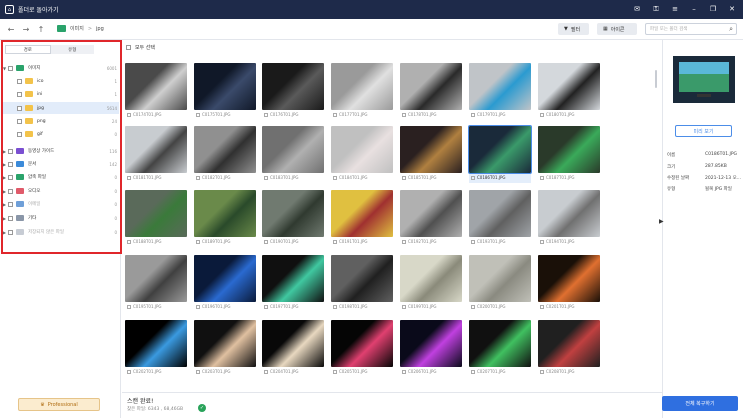  I want to click on back-to-folder-label: 폴더로 돌아가기, so click(38, 9).